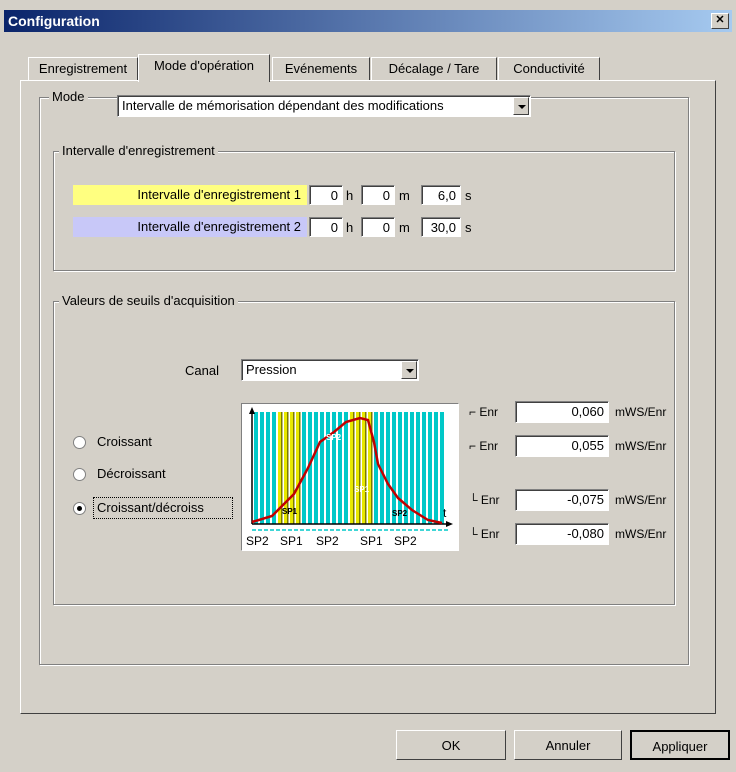  What do you see at coordinates (131, 473) in the screenshot?
I see `radio-decroissant-label: Décroissant` at bounding box center [131, 473].